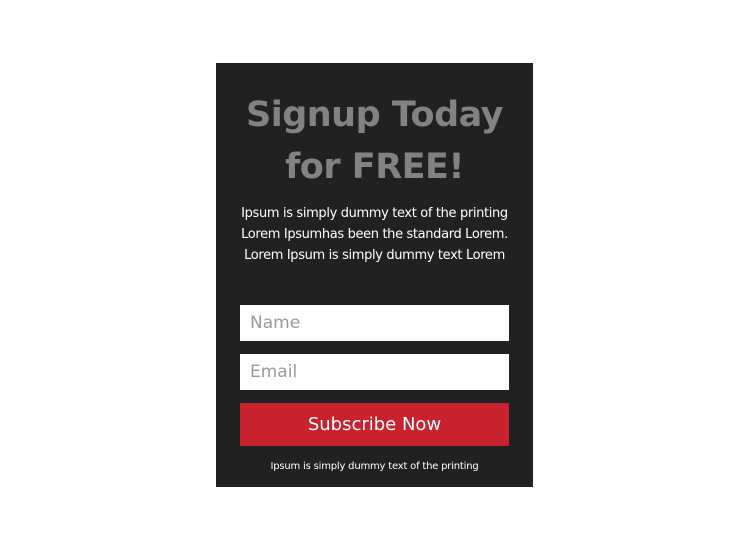  What do you see at coordinates (374, 255) in the screenshot?
I see `description-line-3: Lorem Ipsum is simply dummy text Lorem` at bounding box center [374, 255].